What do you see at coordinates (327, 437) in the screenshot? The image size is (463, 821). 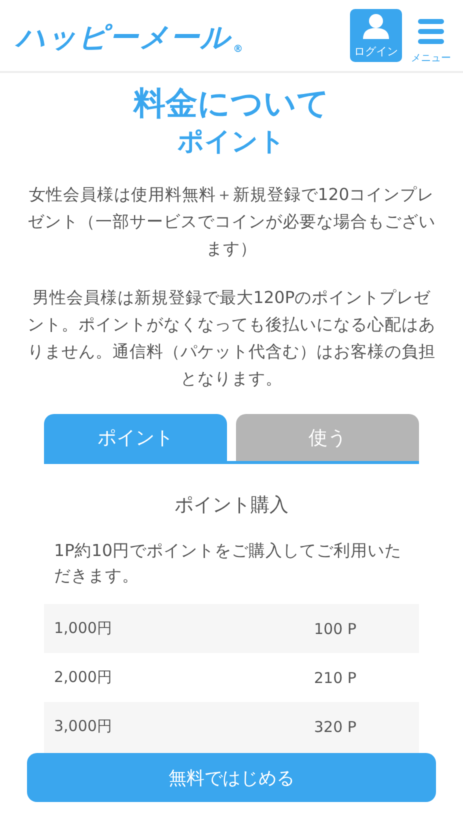 I see `tab: 使う` at bounding box center [327, 437].